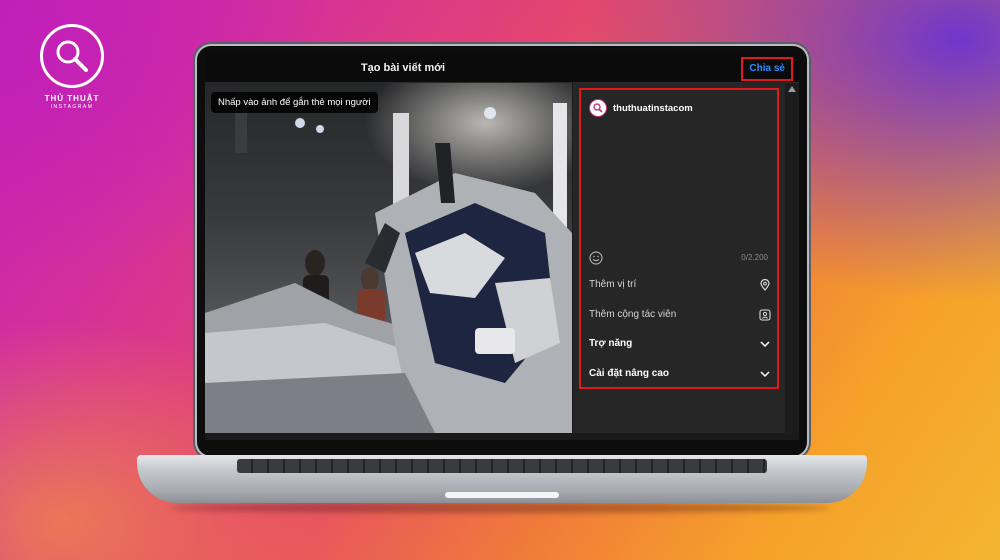  I want to click on add-collaborator-label: Thêm cộng tác viên, so click(633, 314).